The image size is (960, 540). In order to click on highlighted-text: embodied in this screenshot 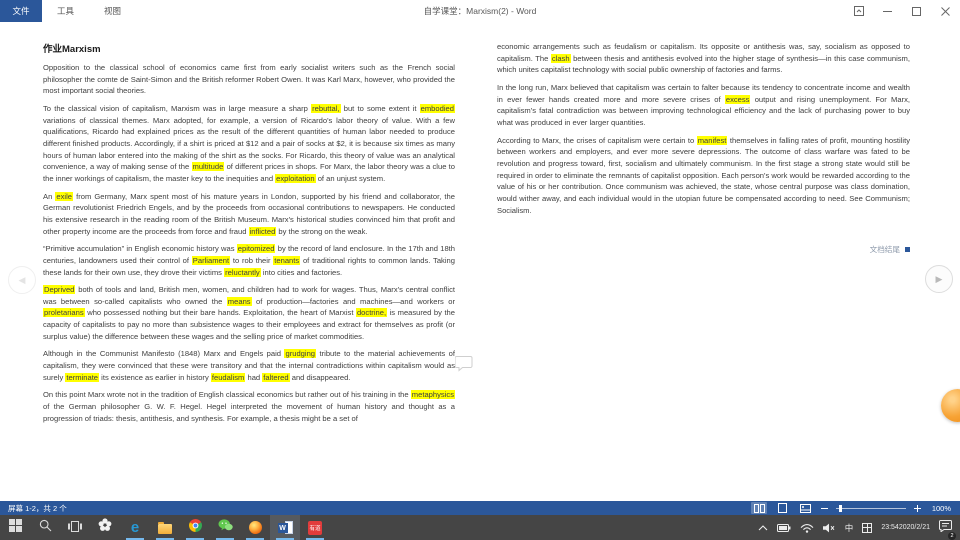, I will do `click(437, 108)`.